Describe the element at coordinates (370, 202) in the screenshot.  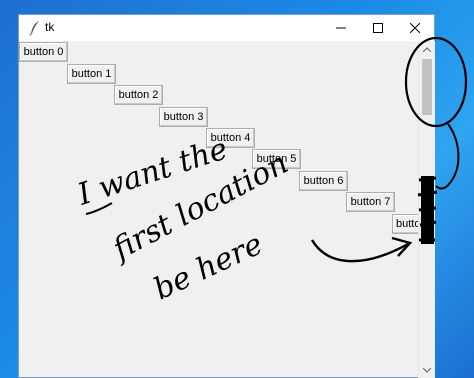
I see `button-7: button 7` at that location.